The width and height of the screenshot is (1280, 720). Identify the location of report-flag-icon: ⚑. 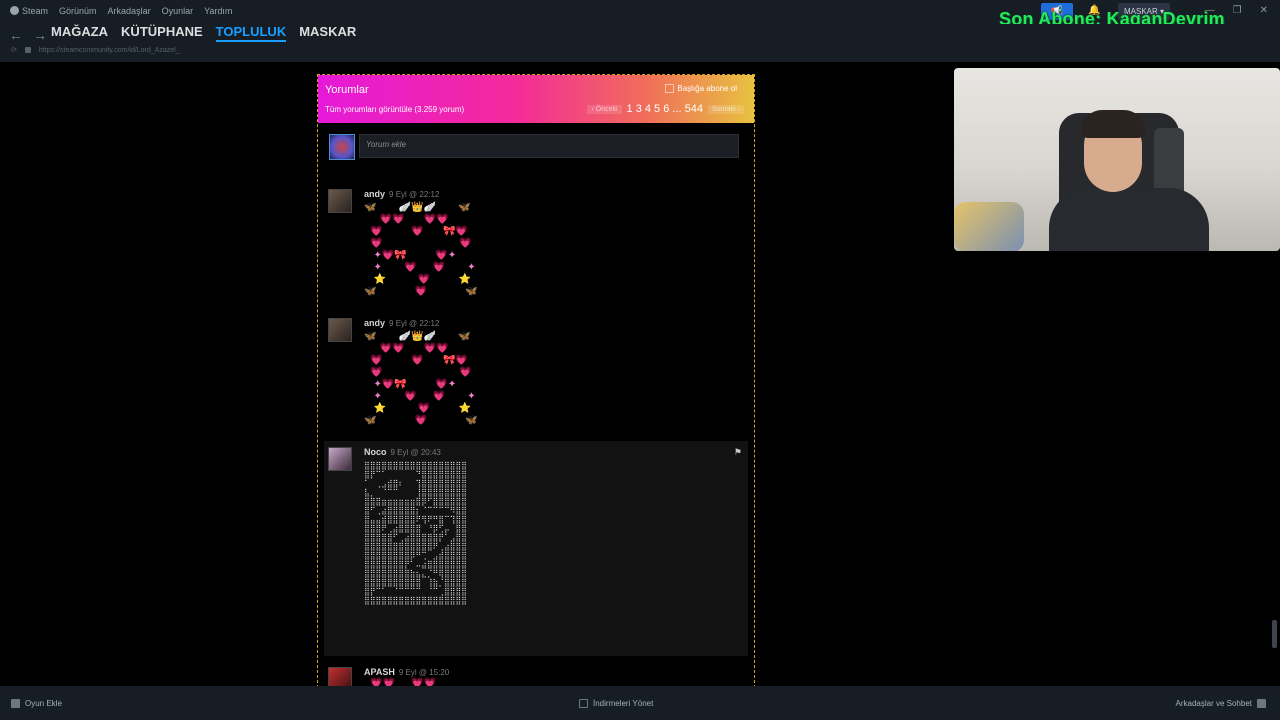
(738, 452).